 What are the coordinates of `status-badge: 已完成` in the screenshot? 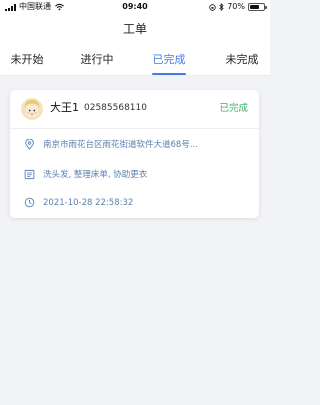 It's located at (233, 108).